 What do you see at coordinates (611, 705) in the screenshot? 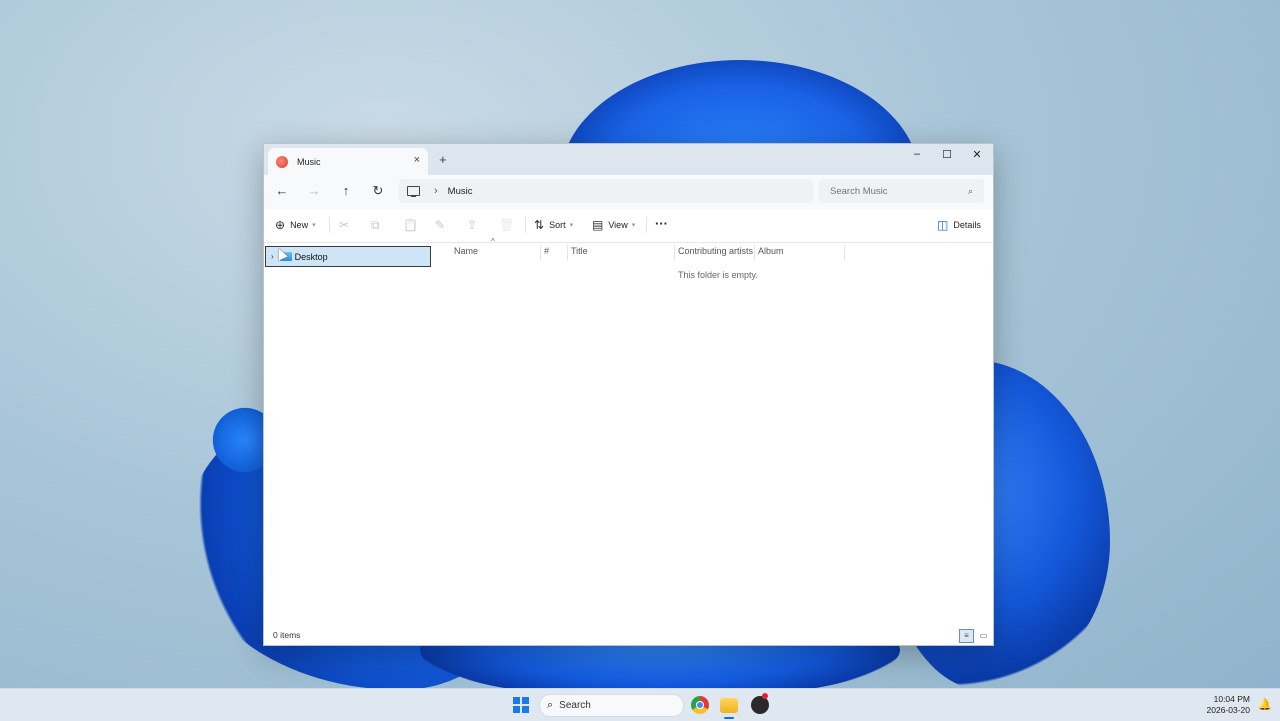
I see `taskbar-search: ⌕ Search` at bounding box center [611, 705].